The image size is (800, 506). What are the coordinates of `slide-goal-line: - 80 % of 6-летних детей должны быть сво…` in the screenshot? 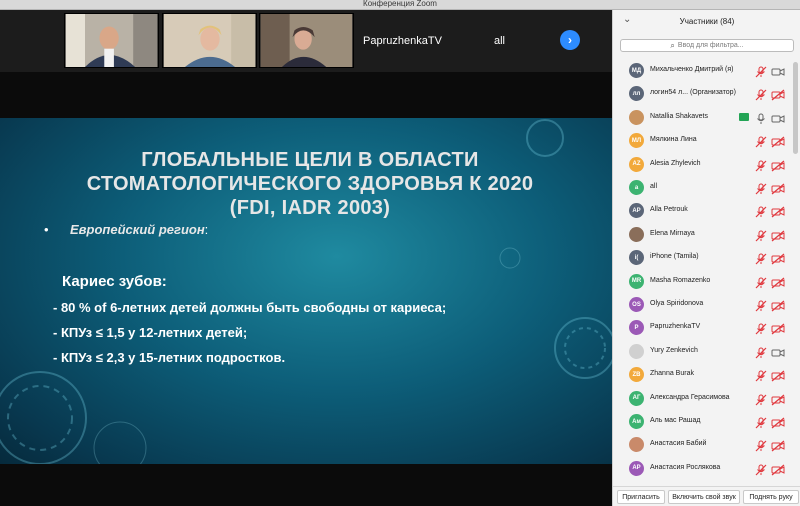 It's located at (250, 307).